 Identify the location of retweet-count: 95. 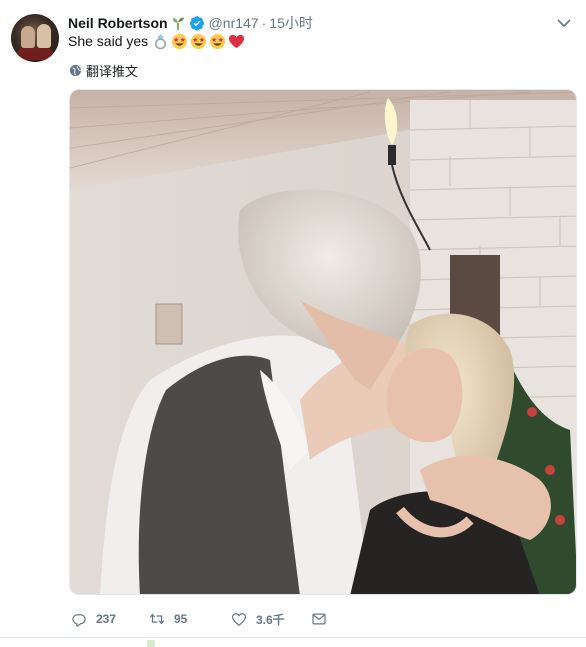
(181, 619).